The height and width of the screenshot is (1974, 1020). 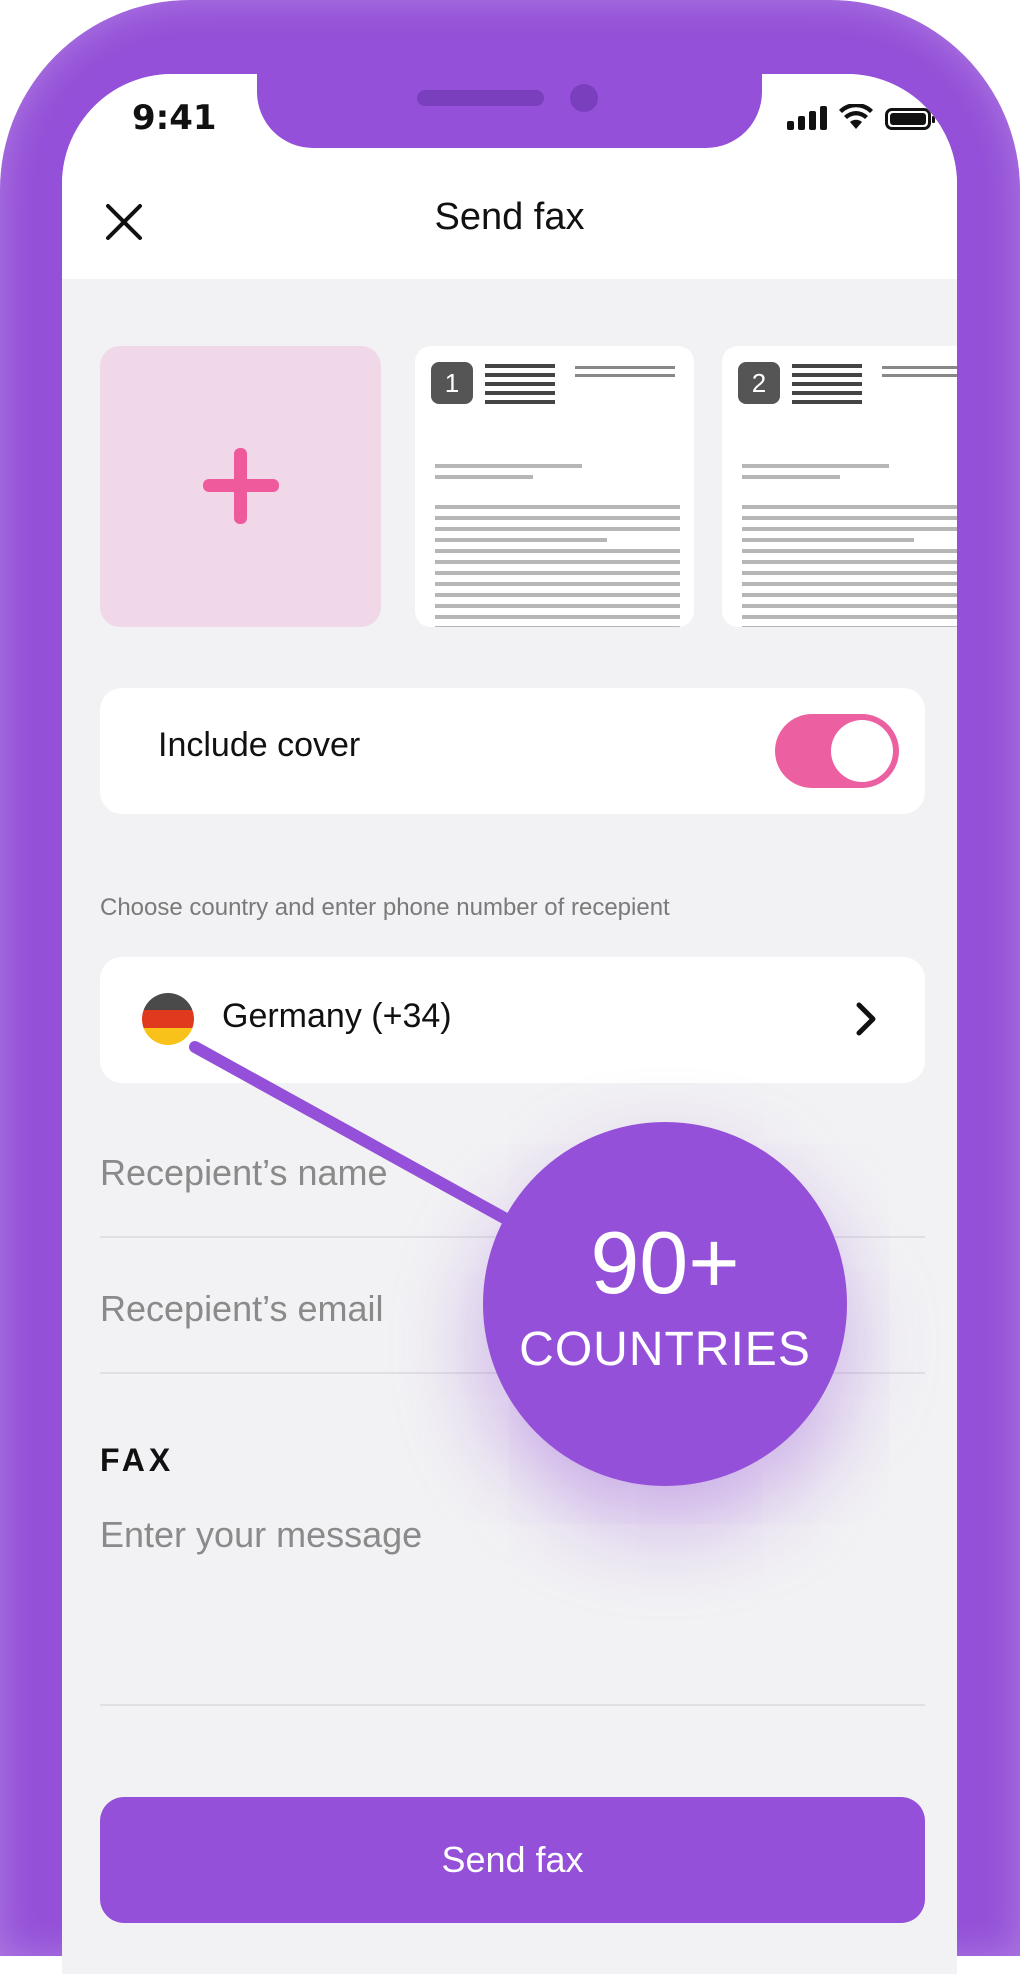 I want to click on page-title: Send fax, so click(x=509, y=217).